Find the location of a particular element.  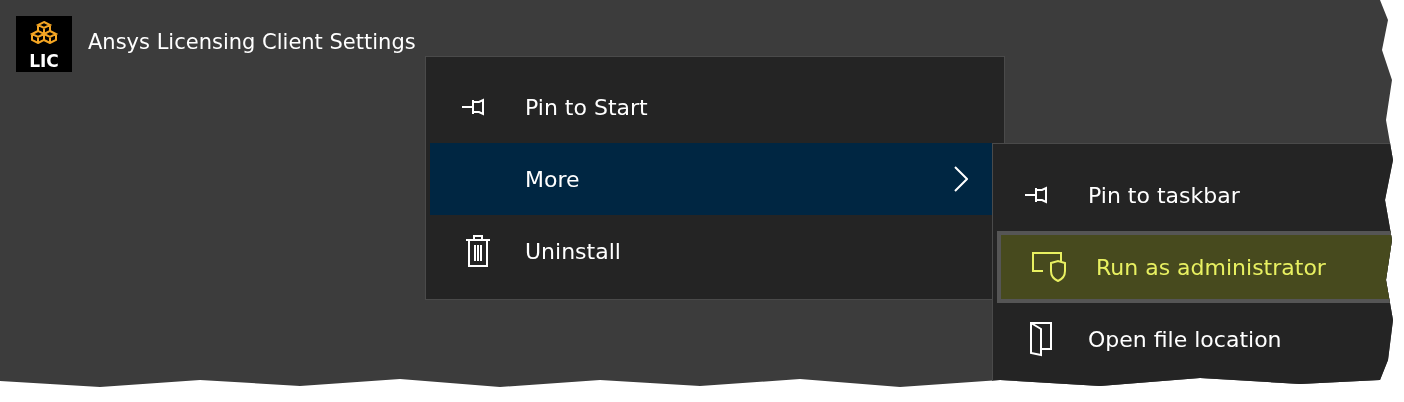

app-logo-icon: LIC is located at coordinates (44, 44).